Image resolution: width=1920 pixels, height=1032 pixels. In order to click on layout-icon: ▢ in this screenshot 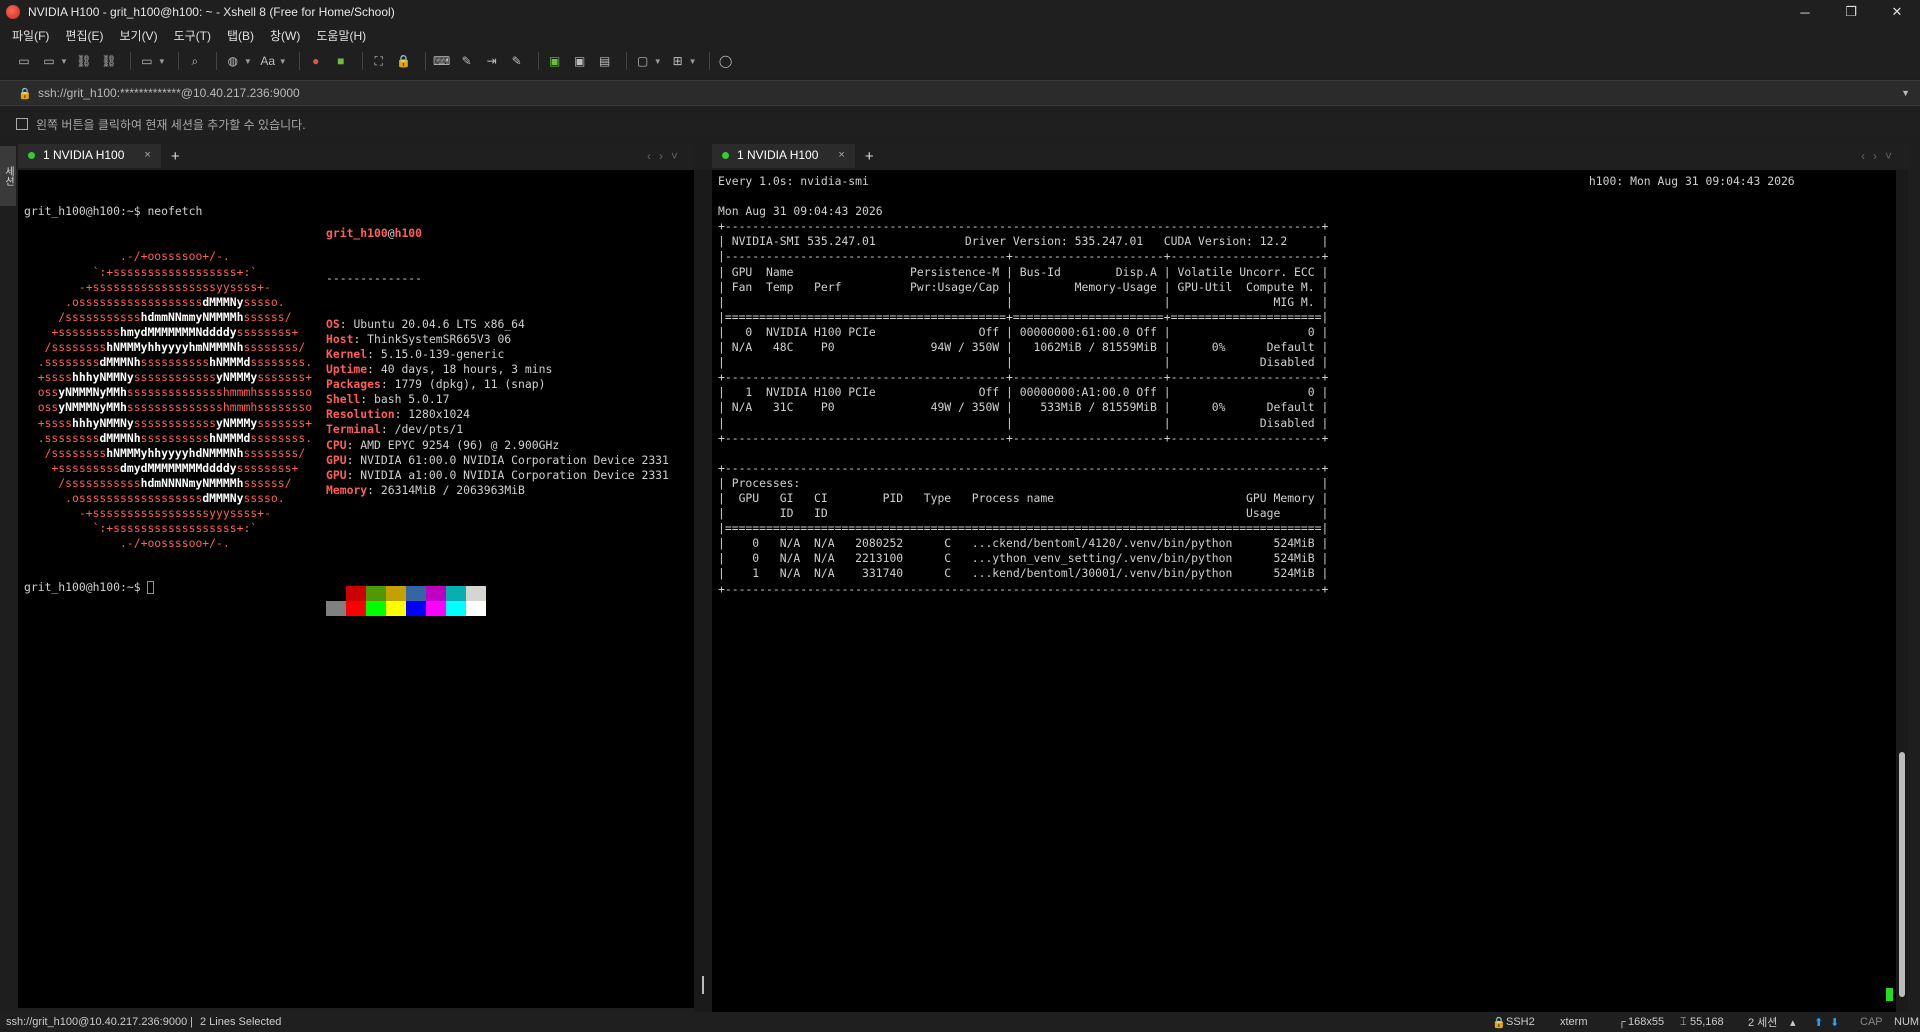, I will do `click(643, 61)`.